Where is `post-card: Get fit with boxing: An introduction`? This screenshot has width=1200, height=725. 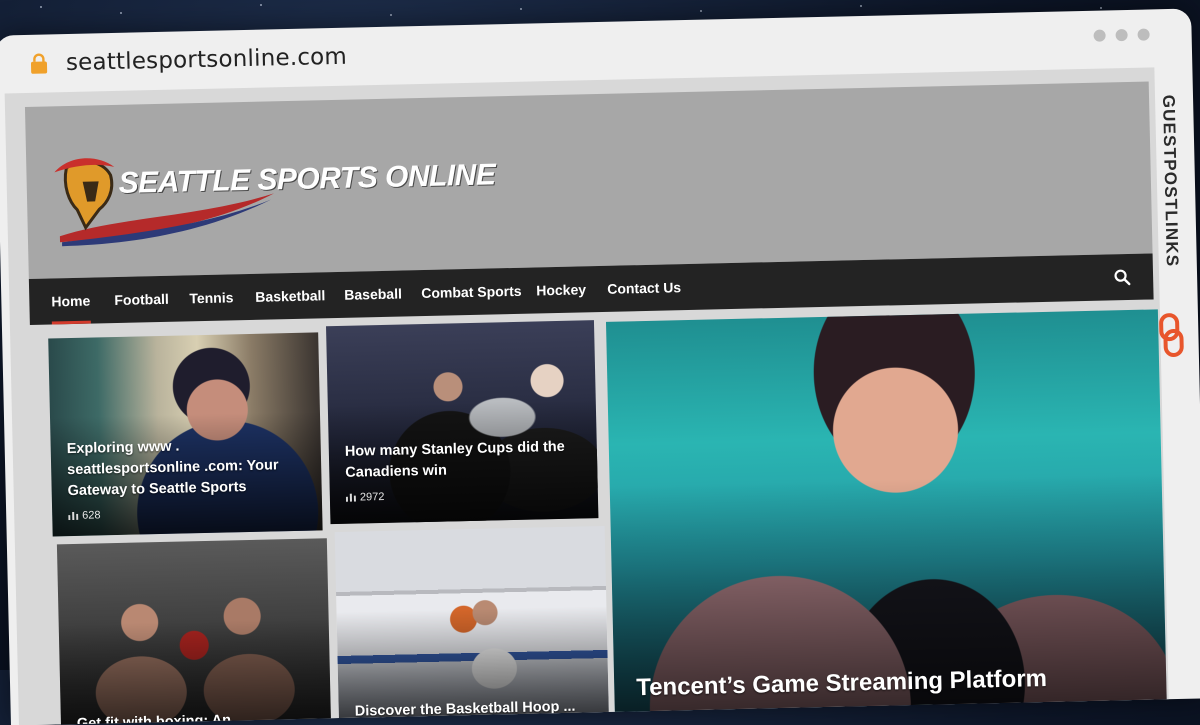 post-card: Get fit with boxing: An introduction is located at coordinates (194, 631).